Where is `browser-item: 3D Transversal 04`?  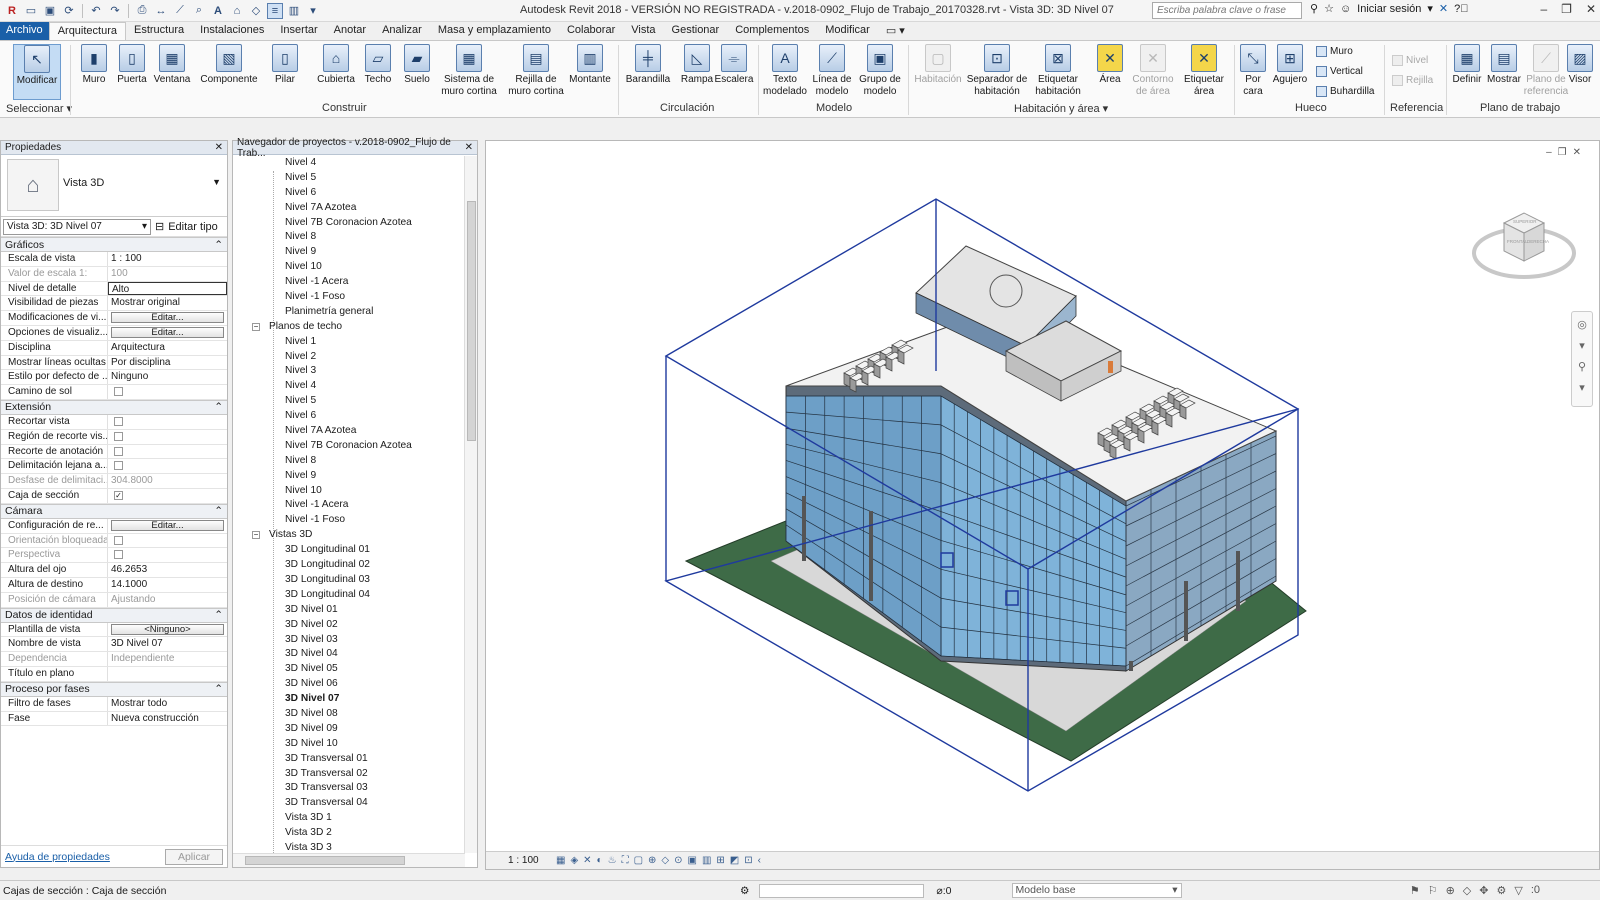
browser-item: 3D Transversal 04 is located at coordinates (349, 803).